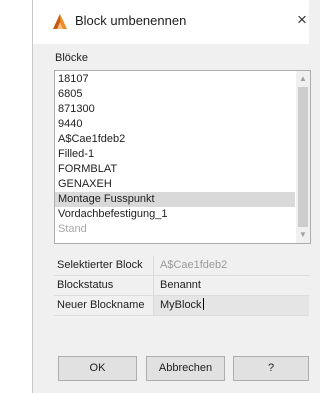 The width and height of the screenshot is (320, 393). I want to click on selected-block-value: A$Cae1fdeb2, so click(231, 265).